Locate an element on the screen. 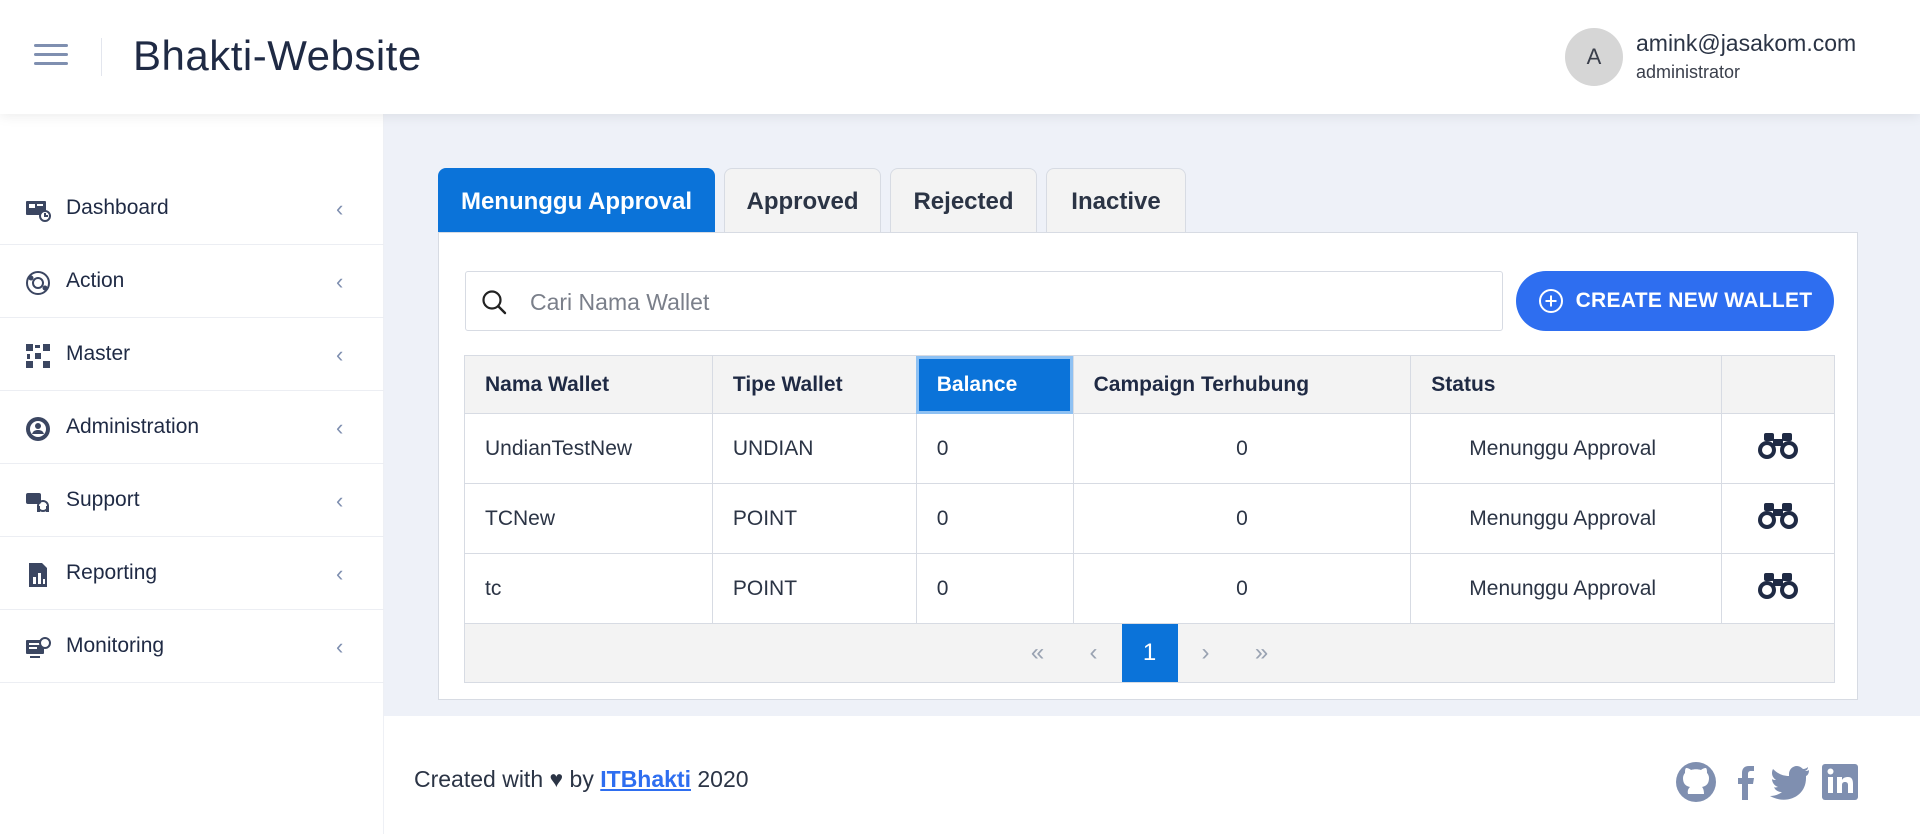 Image resolution: width=1920 pixels, height=834 pixels. search-input is located at coordinates (1005, 302).